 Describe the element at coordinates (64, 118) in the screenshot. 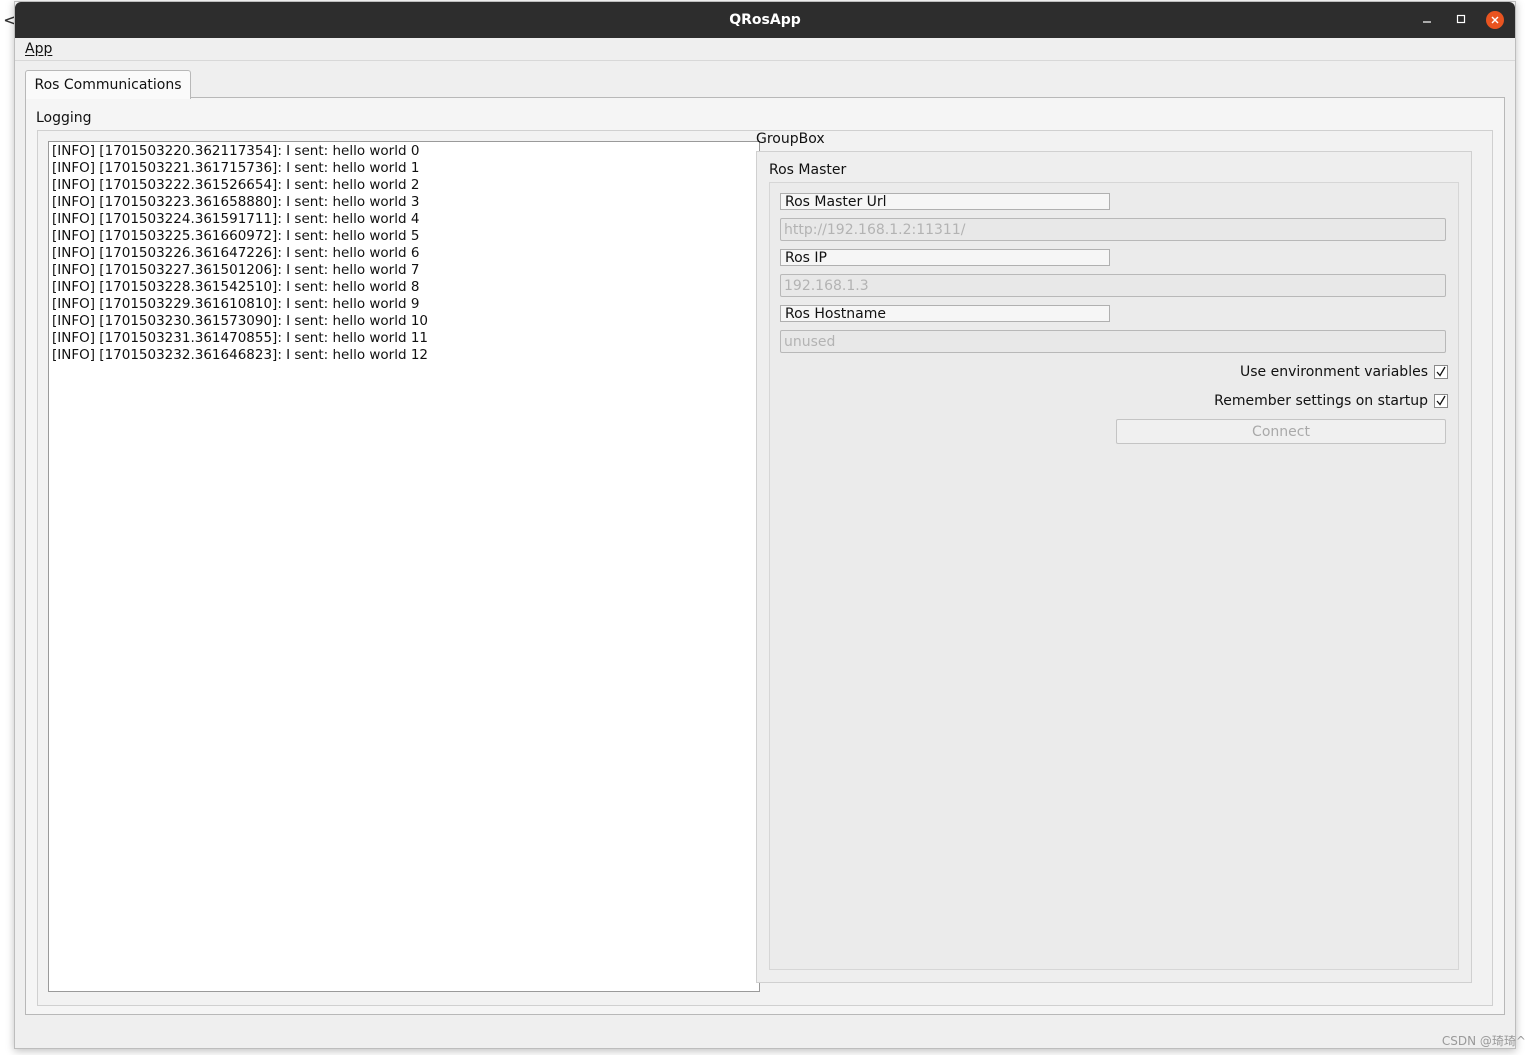

I see `logging-label: Logging` at that location.